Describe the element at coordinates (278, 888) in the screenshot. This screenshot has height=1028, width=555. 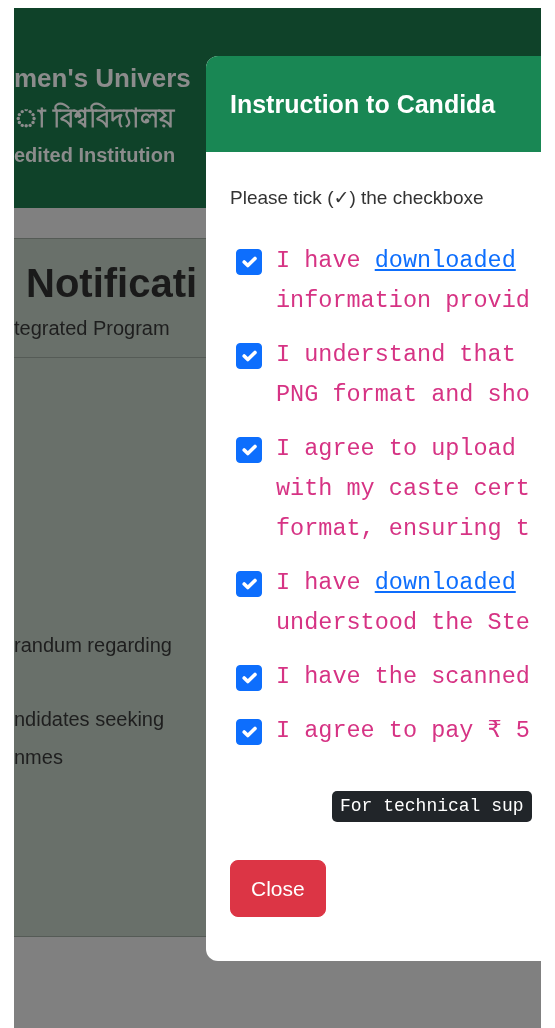
I see `close-button: Close` at that location.